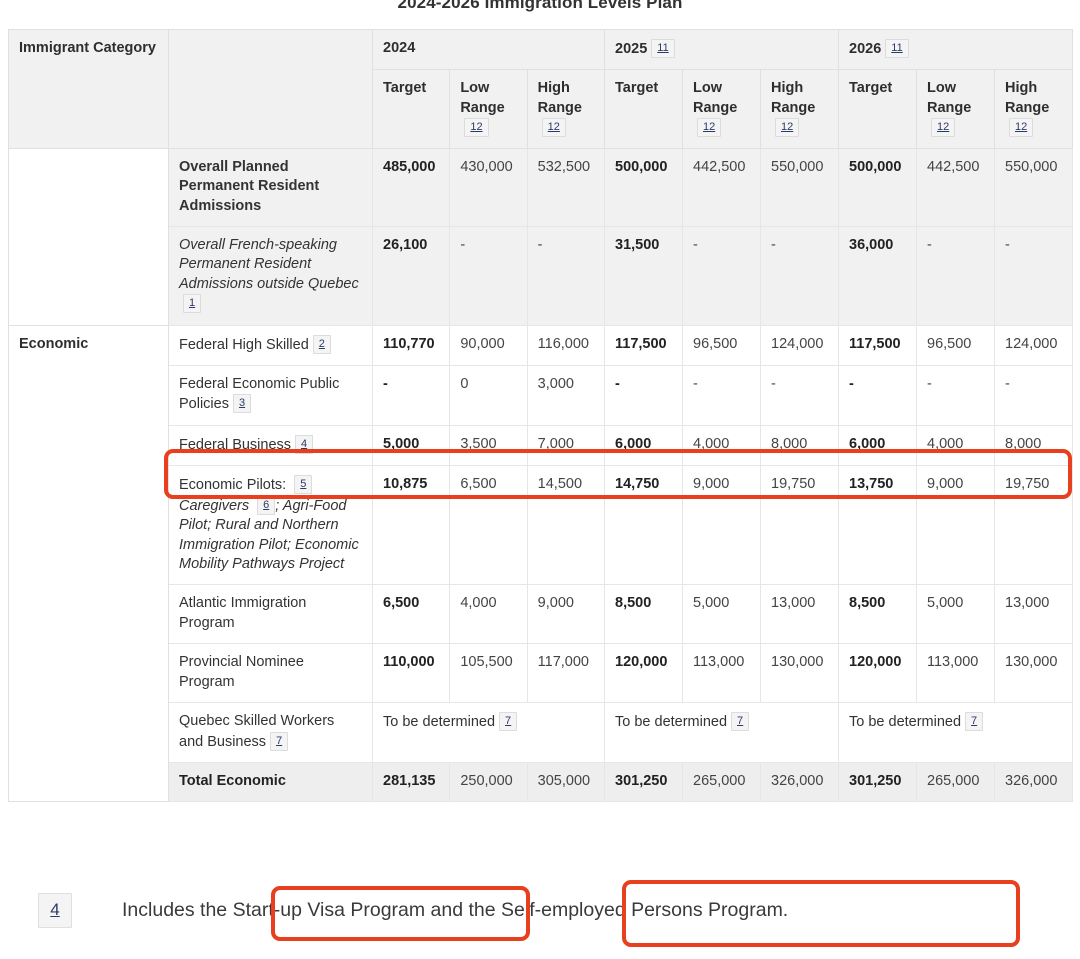 Image resolution: width=1080 pixels, height=959 pixels. I want to click on cell-2025-high: -, so click(799, 395).